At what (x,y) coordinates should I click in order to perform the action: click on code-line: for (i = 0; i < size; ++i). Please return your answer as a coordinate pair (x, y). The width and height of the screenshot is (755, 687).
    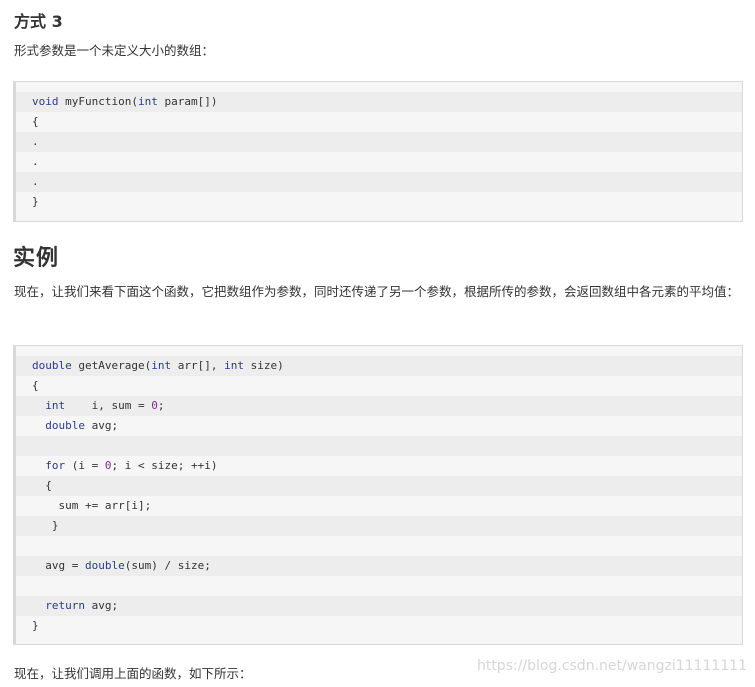
    Looking at the image, I should click on (131, 465).